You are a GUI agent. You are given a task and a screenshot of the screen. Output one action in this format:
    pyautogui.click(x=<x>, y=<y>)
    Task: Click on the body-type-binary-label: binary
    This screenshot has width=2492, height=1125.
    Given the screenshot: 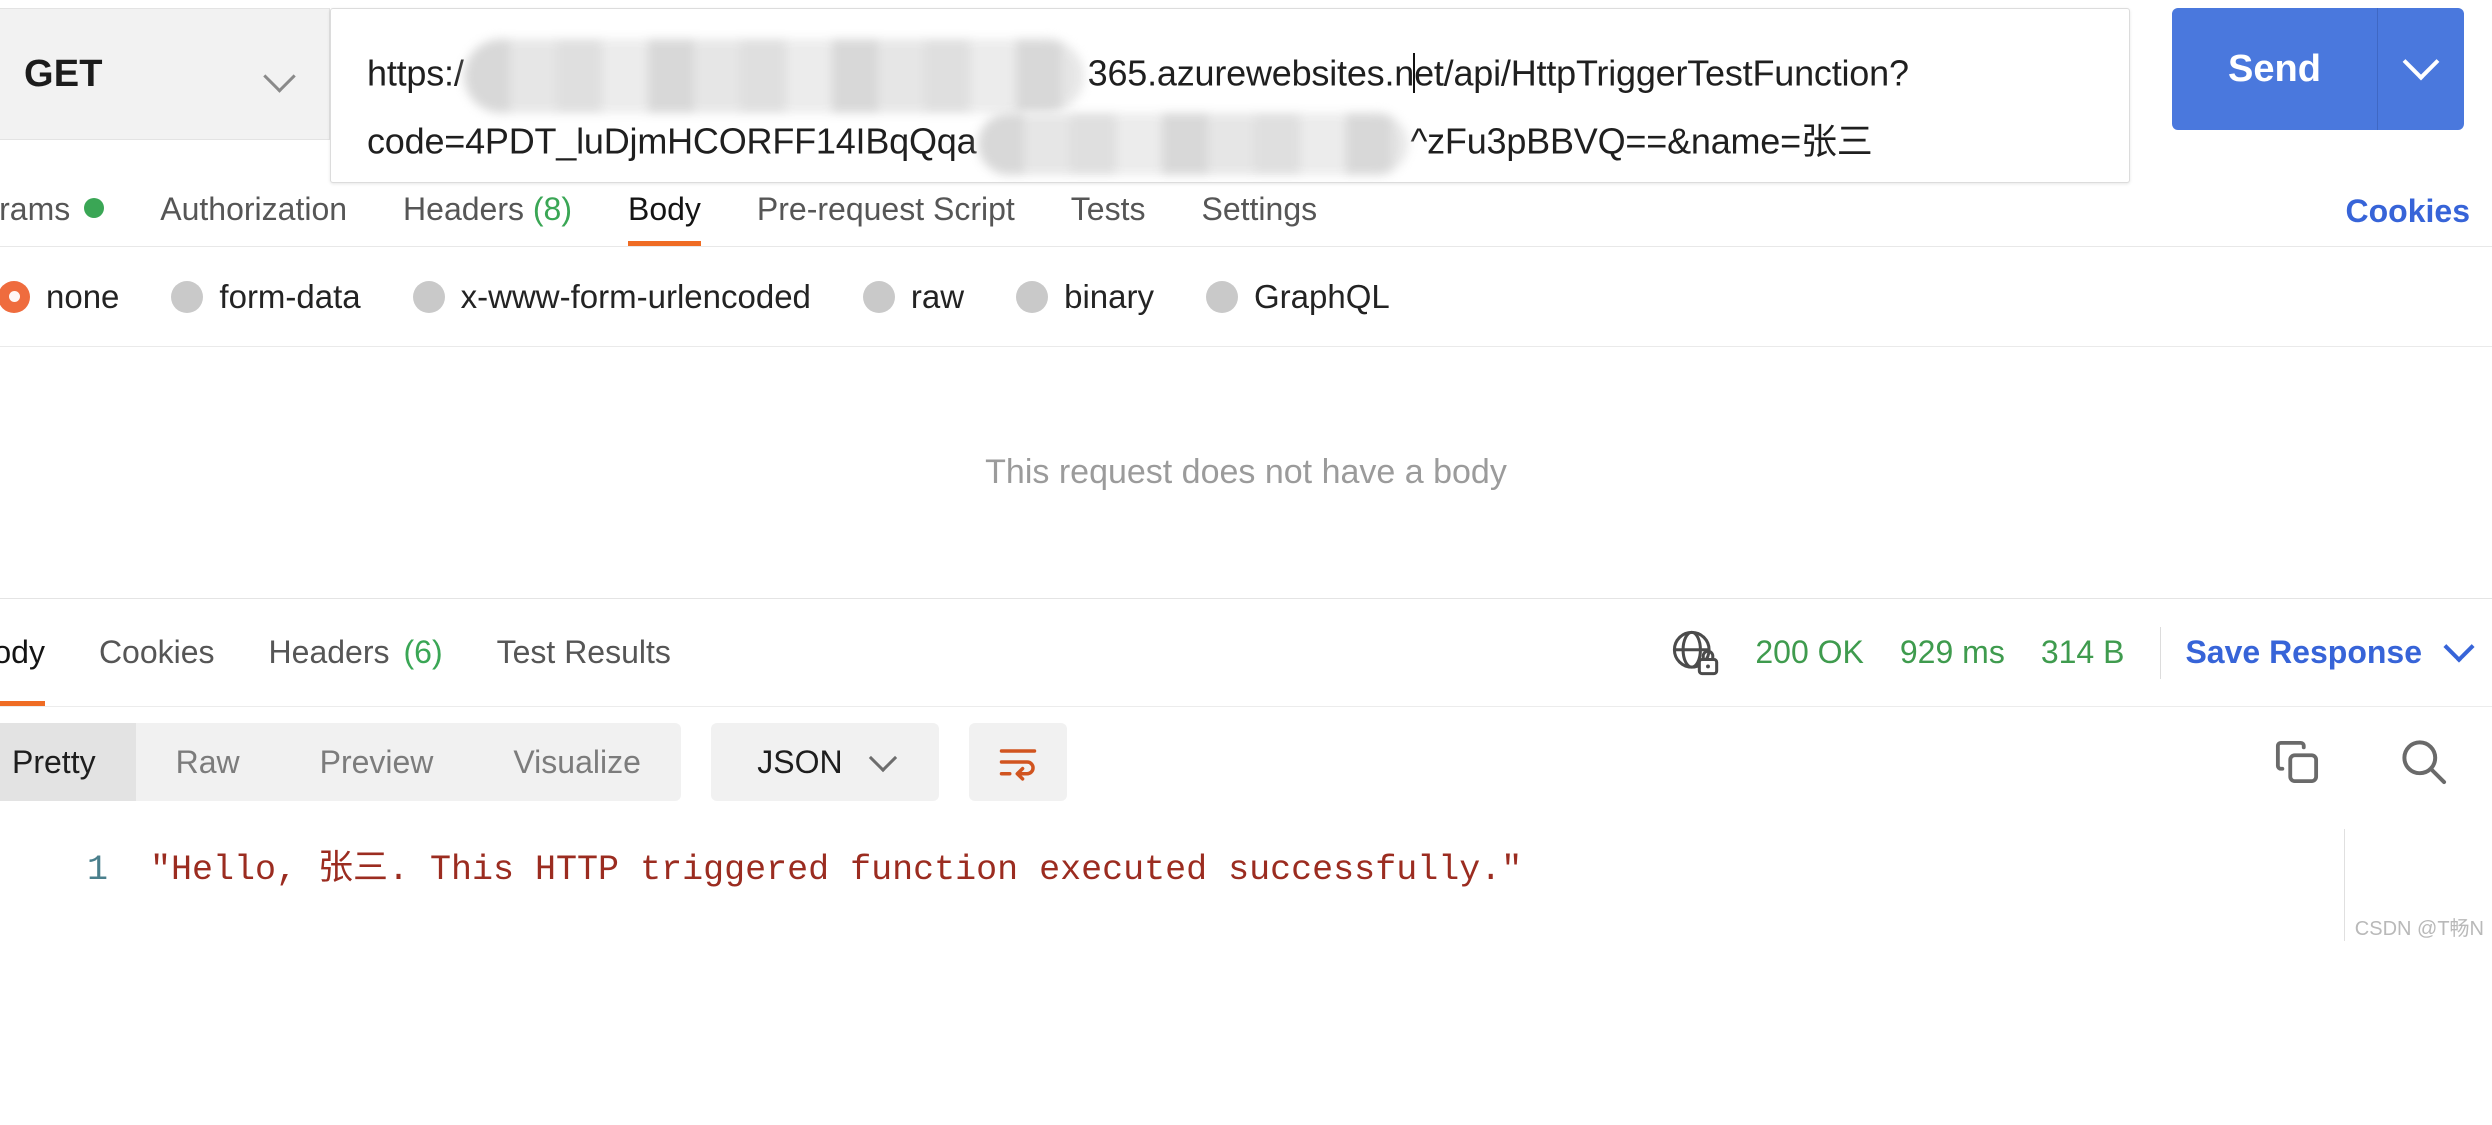 What is the action you would take?
    pyautogui.click(x=1109, y=296)
    